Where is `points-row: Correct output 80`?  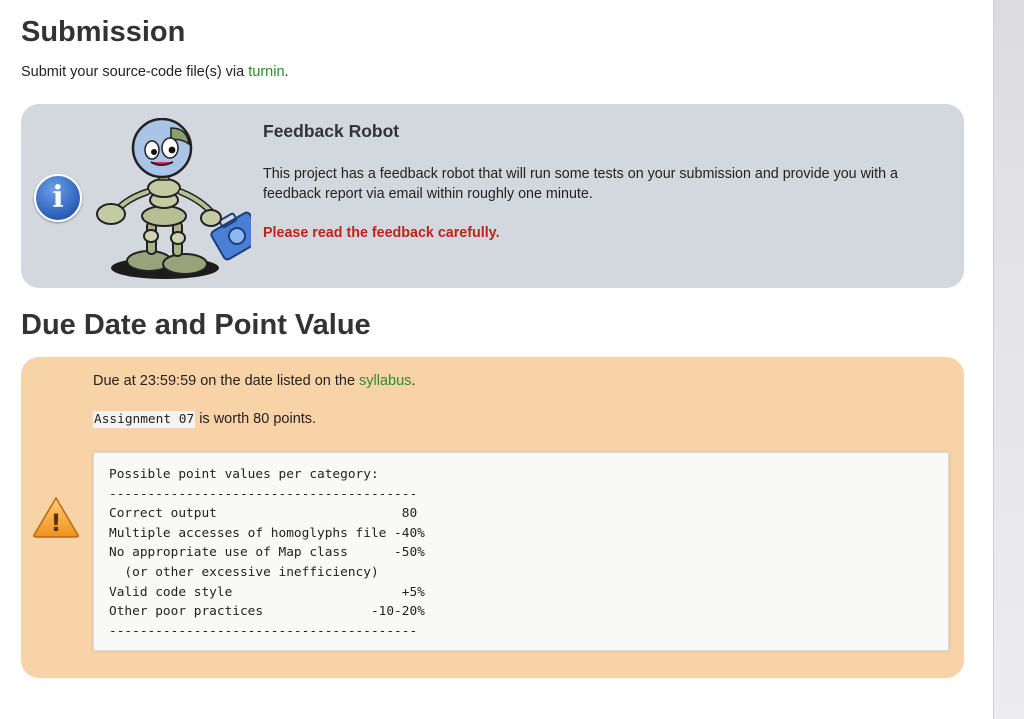 points-row: Correct output 80 is located at coordinates (263, 514).